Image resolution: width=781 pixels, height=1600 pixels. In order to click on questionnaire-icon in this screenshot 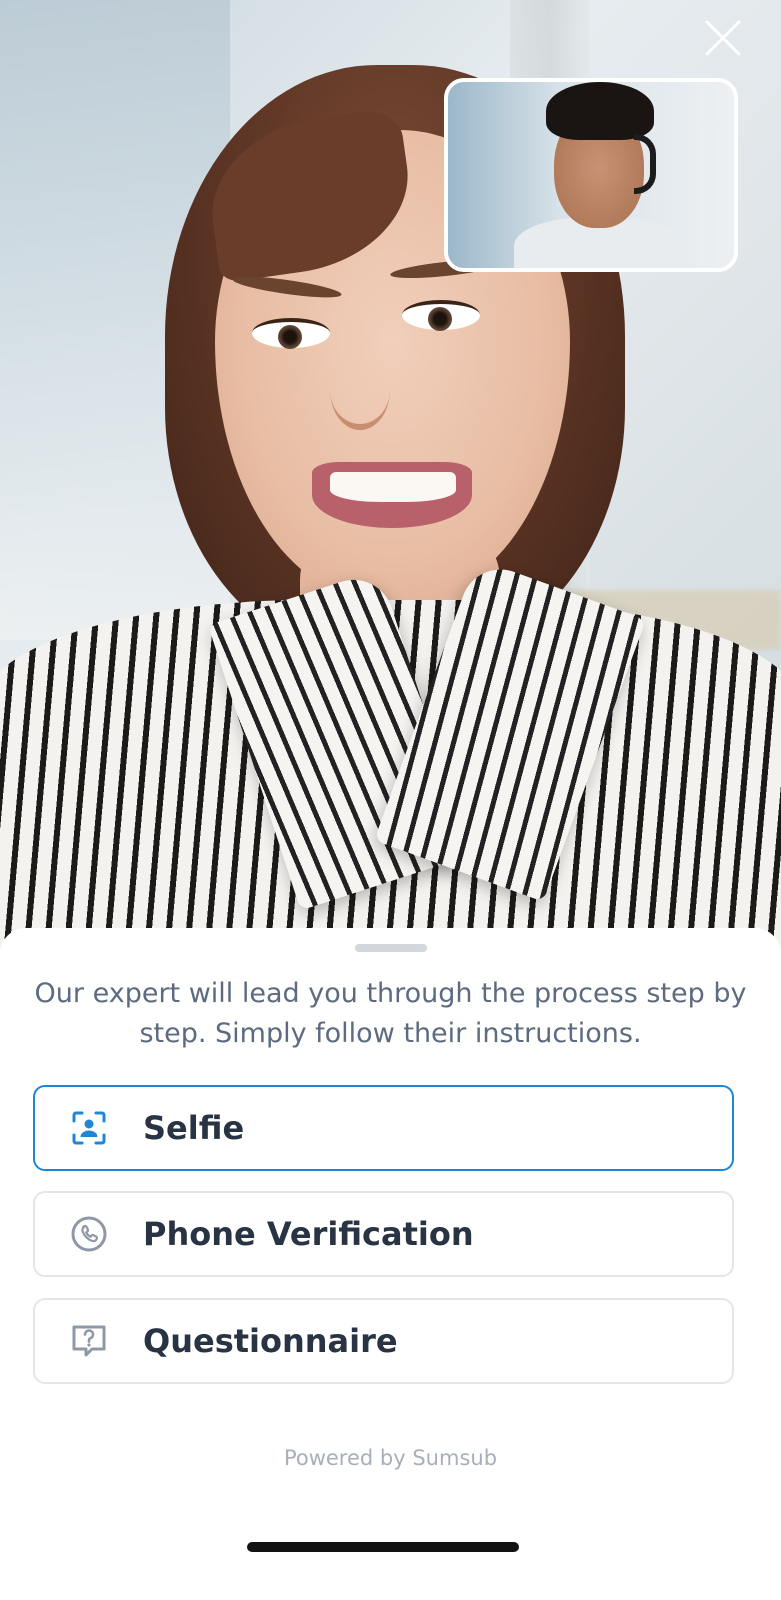, I will do `click(89, 1341)`.